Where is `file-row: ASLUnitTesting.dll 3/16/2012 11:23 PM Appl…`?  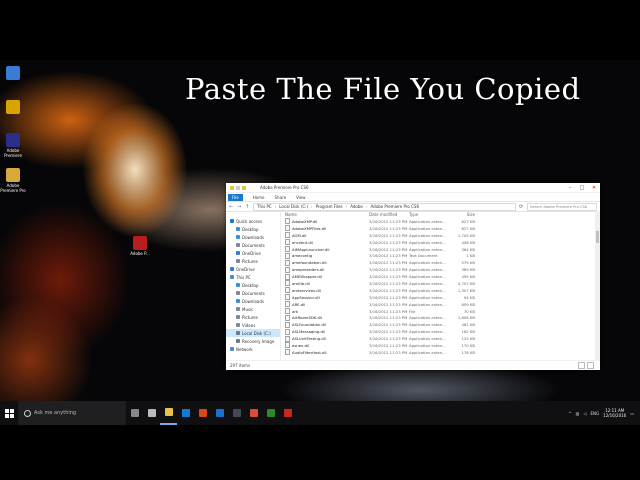
file-row: ASLUnitTesting.dll 3/16/2012 11:23 PM Appl… is located at coordinates (442, 338).